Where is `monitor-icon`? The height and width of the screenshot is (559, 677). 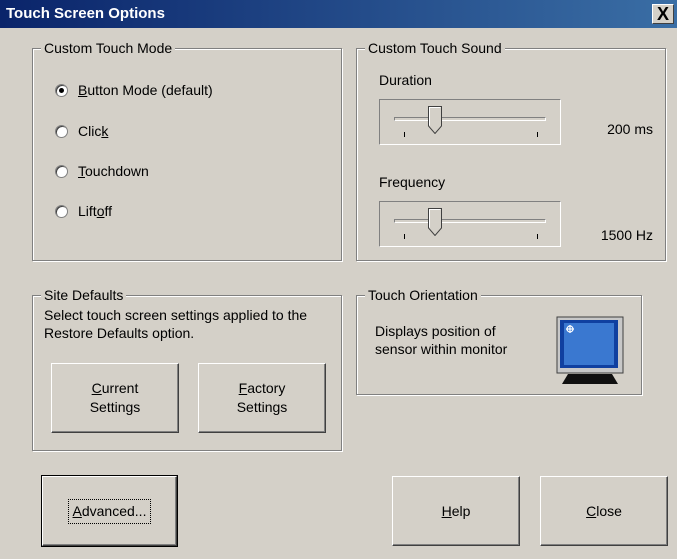
monitor-icon is located at coordinates (590, 350).